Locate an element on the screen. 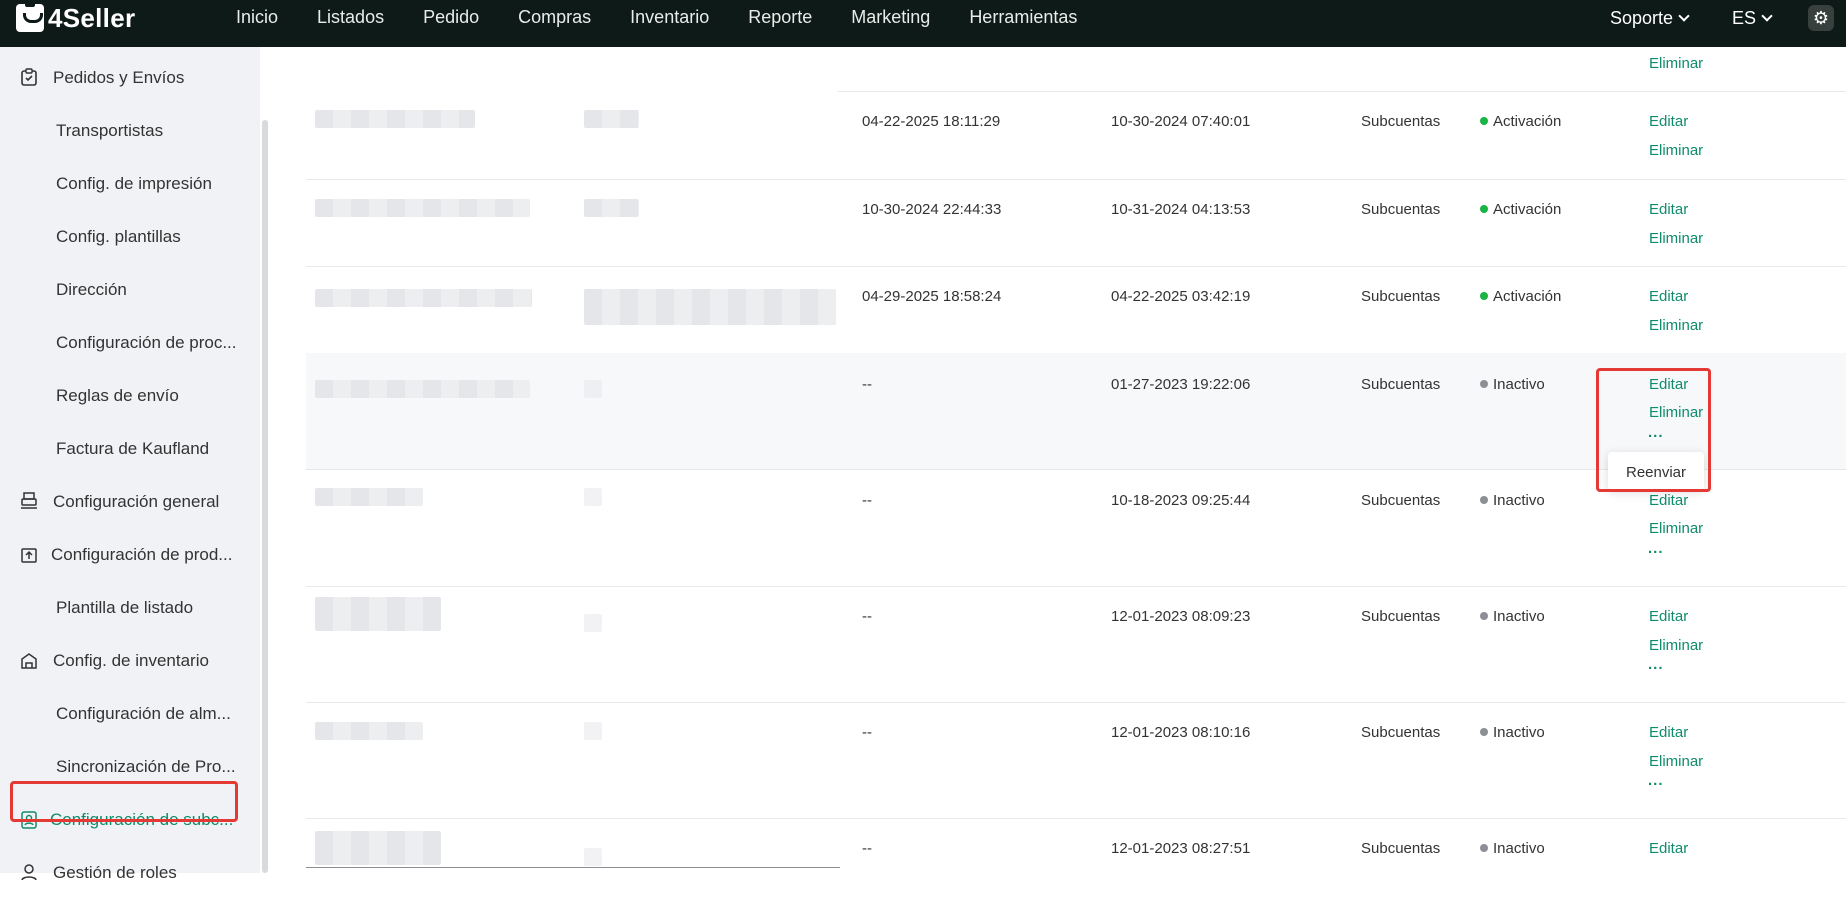 This screenshot has width=1846, height=899. clipboard-icon is located at coordinates (29, 77).